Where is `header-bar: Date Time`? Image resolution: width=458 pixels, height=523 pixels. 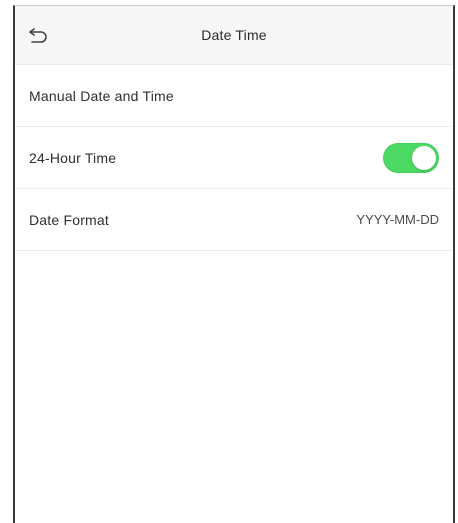 header-bar: Date Time is located at coordinates (234, 35).